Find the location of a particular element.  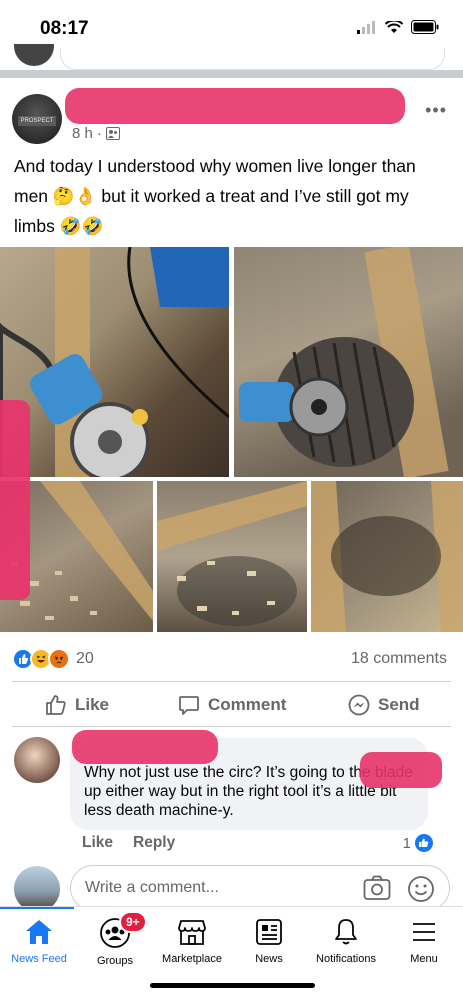

tab-groups: 9+ Groups is located at coordinates (115, 939).